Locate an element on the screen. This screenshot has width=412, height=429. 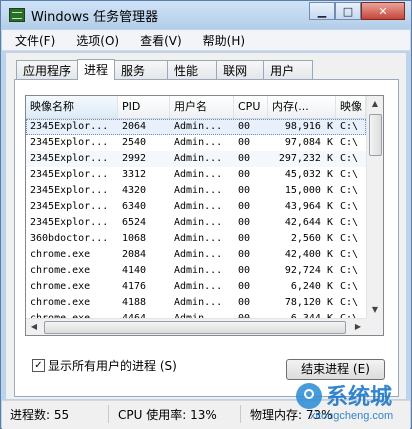
column-cpu: CPU is located at coordinates (251, 107).